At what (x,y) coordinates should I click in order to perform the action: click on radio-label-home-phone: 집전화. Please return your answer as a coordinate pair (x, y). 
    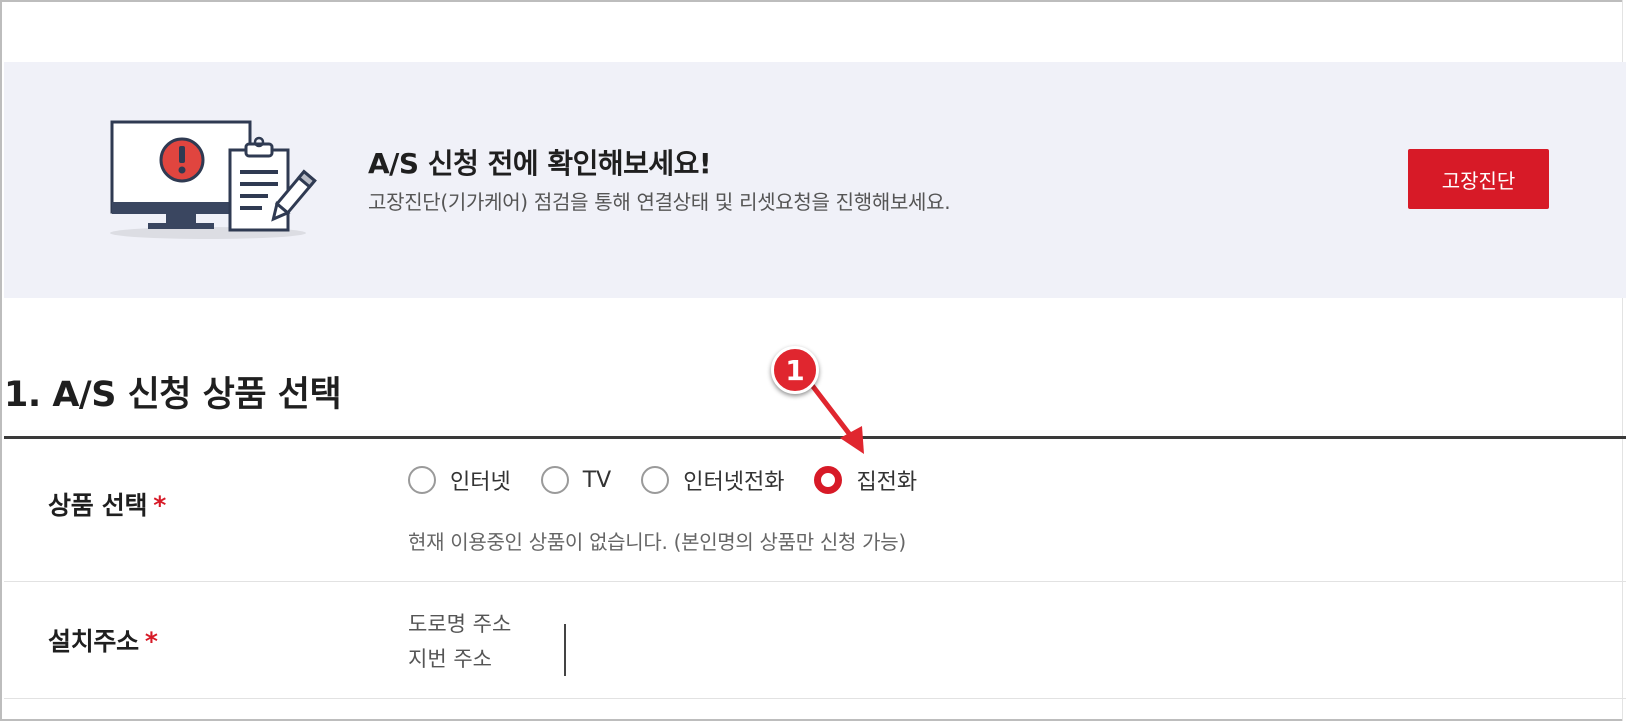
    Looking at the image, I should click on (887, 482).